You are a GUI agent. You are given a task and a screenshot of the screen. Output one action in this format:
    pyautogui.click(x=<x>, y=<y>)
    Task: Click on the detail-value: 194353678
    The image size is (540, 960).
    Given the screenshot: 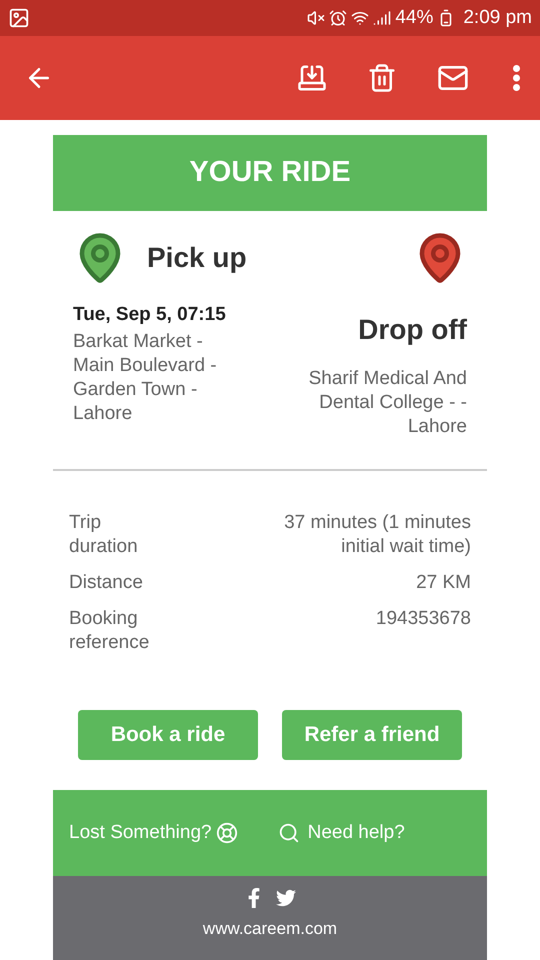 What is the action you would take?
    pyautogui.click(x=422, y=619)
    